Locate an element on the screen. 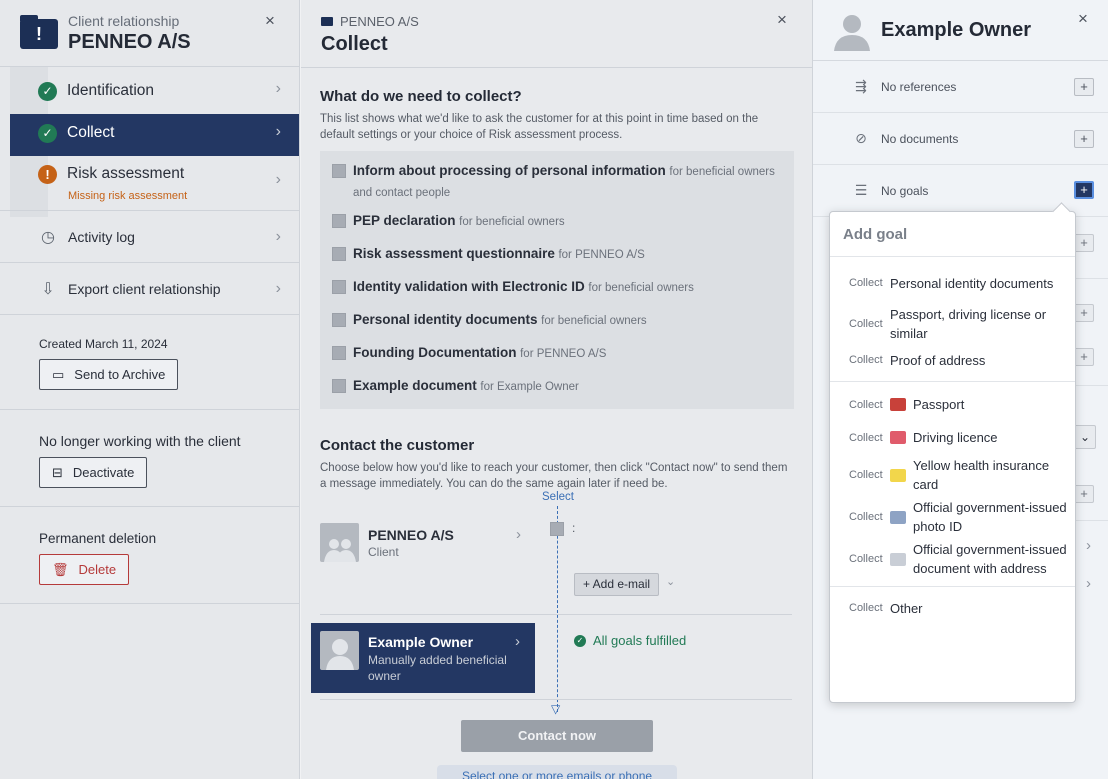 This screenshot has width=1108, height=779. folder-icon is located at coordinates (327, 21).